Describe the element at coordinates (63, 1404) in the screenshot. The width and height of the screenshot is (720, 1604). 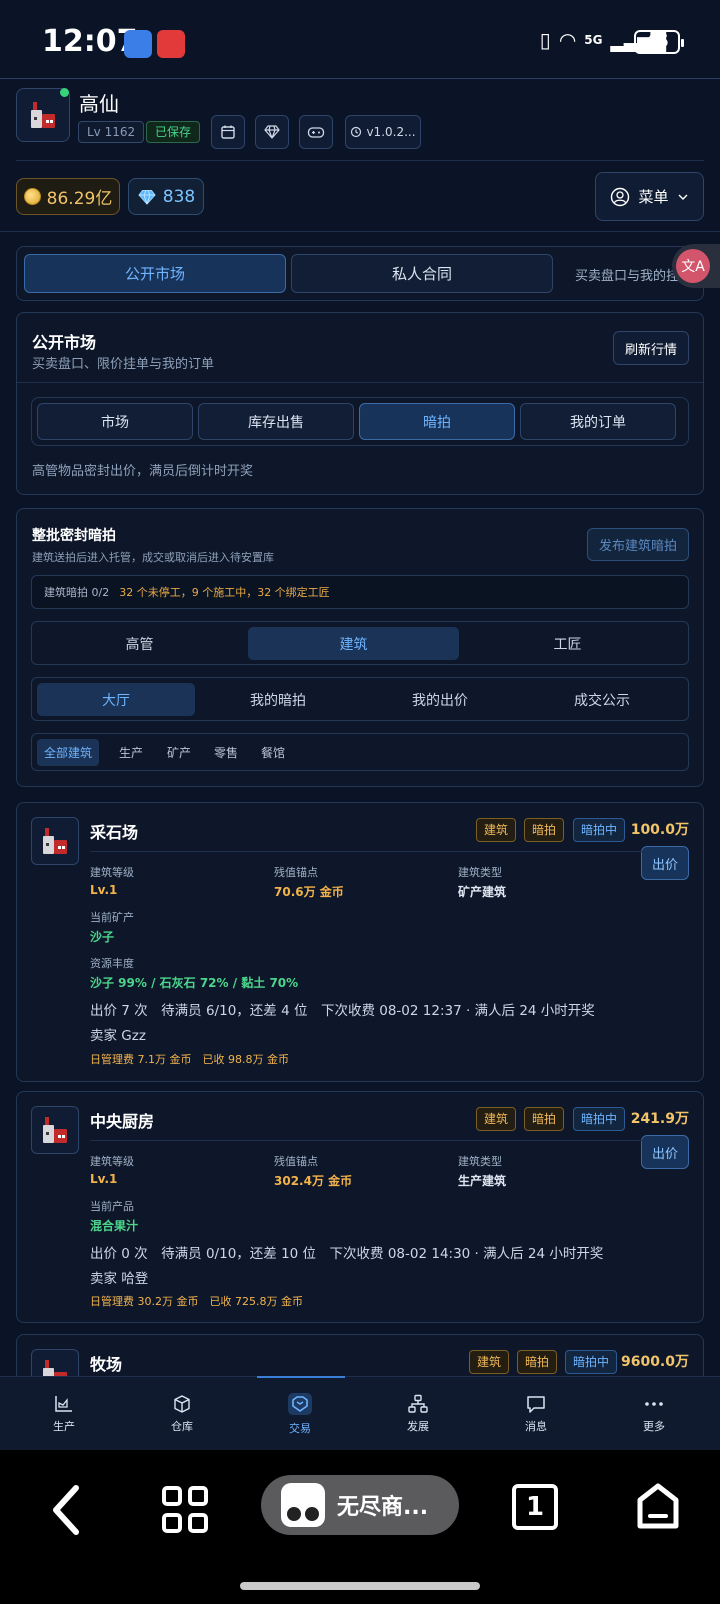
I see `chart-icon` at that location.